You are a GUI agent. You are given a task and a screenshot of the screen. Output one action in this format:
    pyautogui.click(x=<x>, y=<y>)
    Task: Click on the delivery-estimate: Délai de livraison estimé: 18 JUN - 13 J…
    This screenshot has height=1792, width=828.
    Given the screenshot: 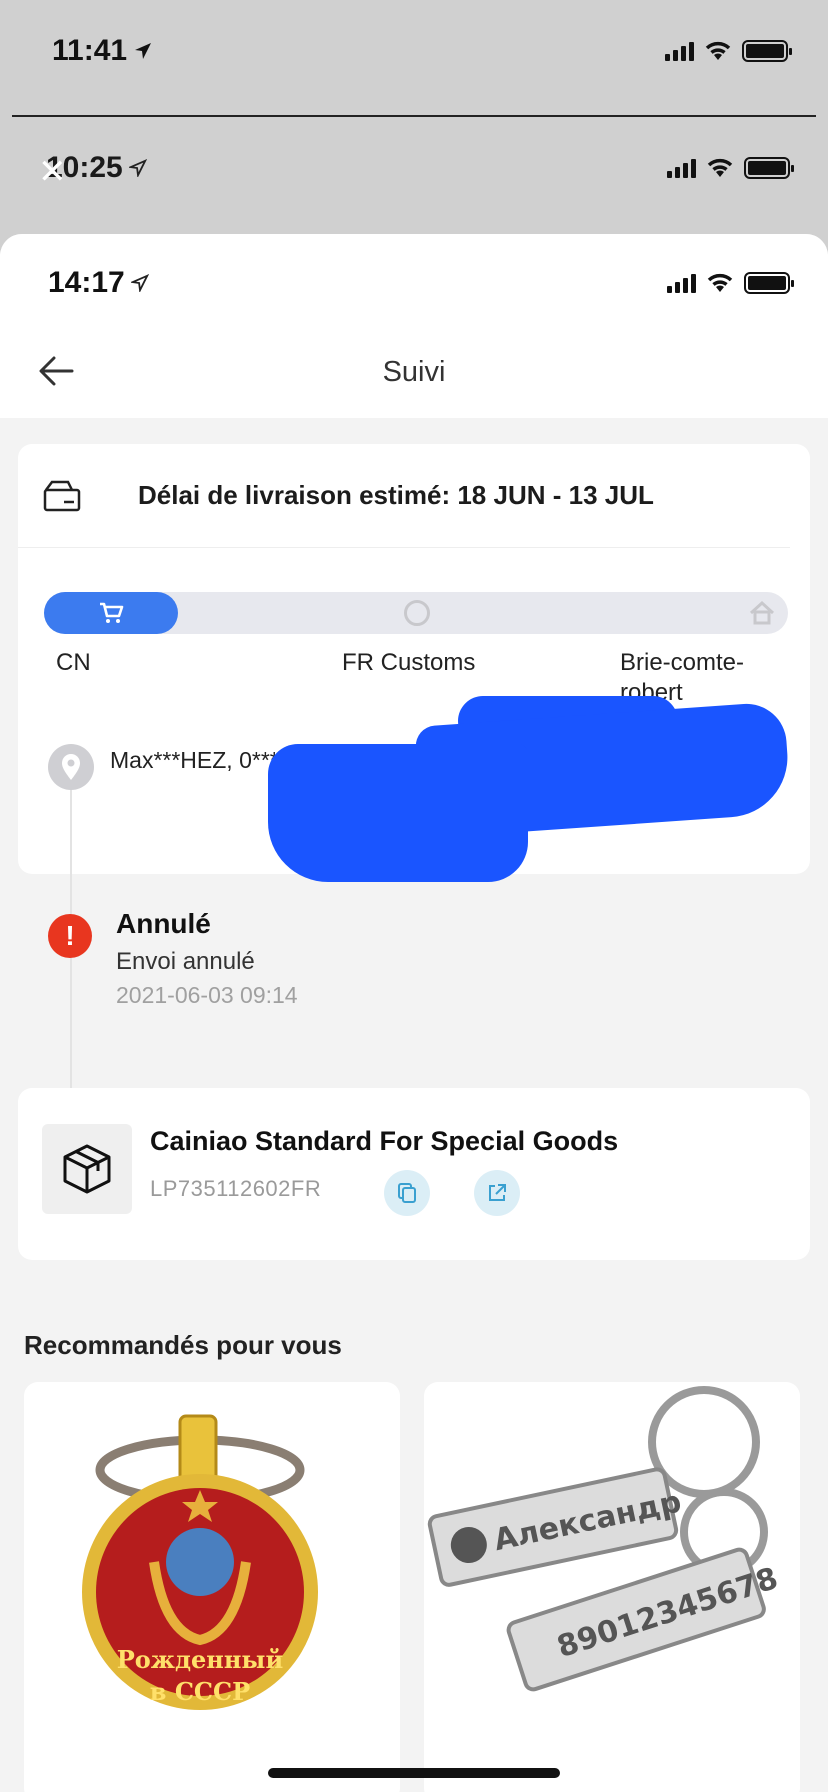 What is the action you would take?
    pyautogui.click(x=396, y=495)
    